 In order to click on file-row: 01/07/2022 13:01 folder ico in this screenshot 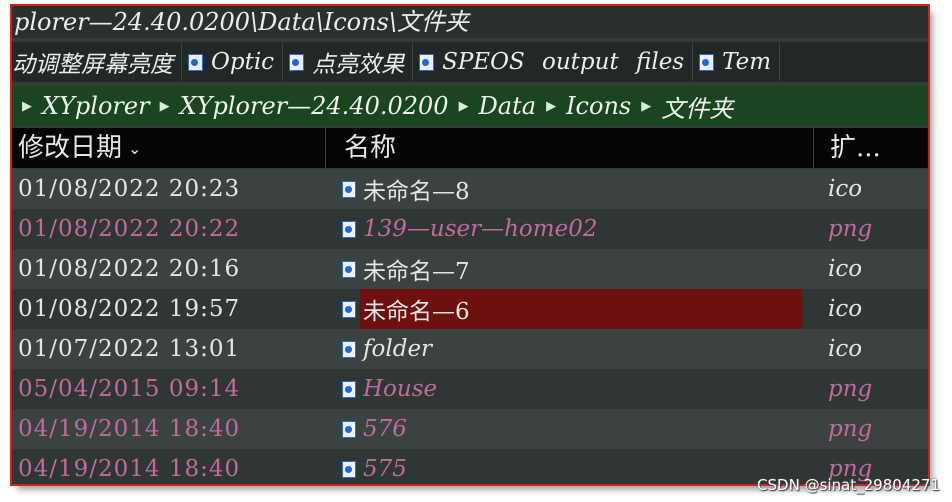, I will do `click(470, 349)`.